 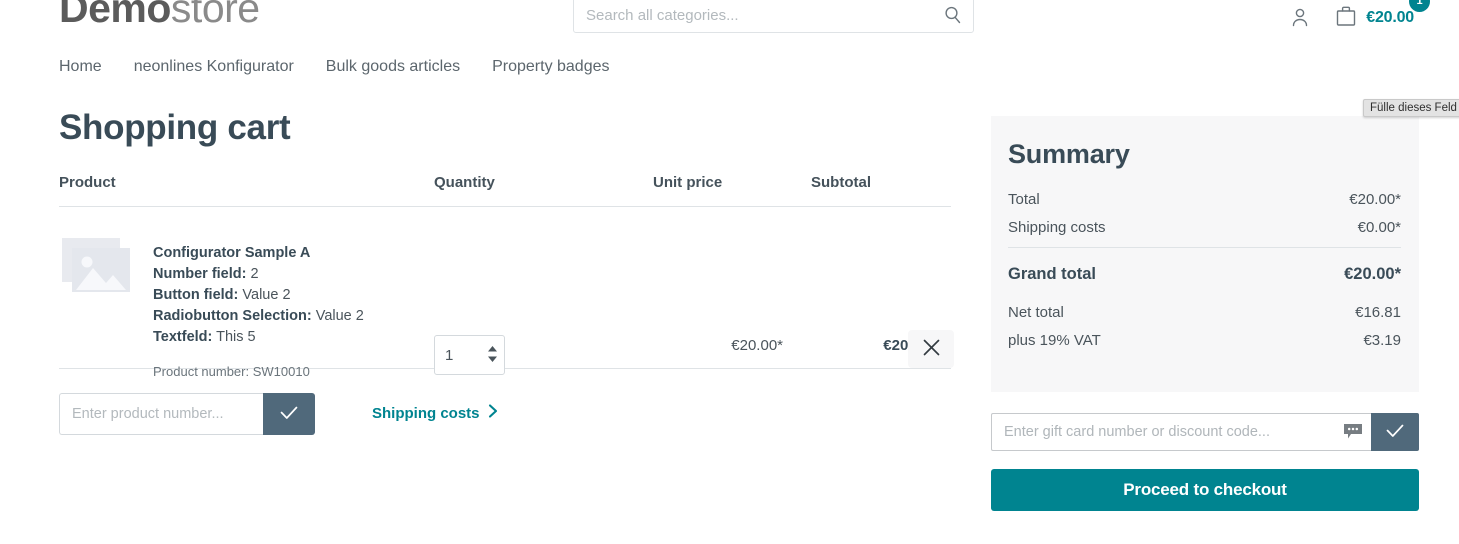 I want to click on summary-label: Total, so click(x=1024, y=199).